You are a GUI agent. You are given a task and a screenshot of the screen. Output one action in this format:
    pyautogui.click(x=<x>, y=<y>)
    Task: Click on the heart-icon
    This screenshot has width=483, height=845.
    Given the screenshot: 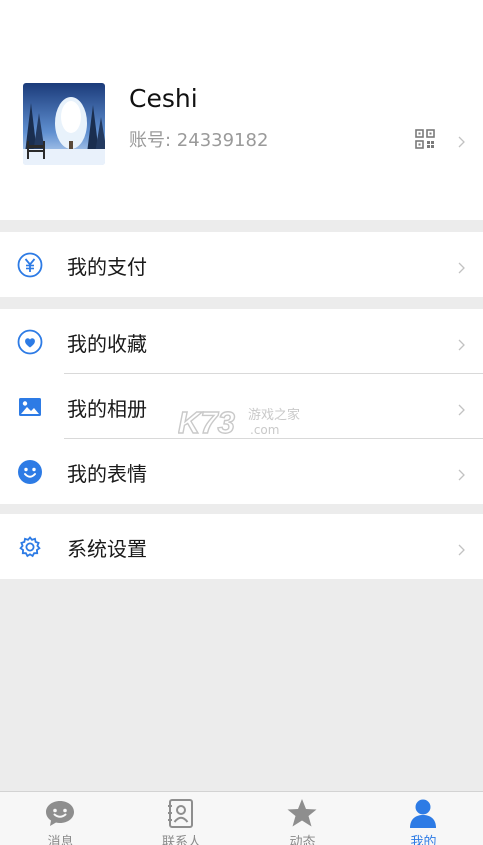 What is the action you would take?
    pyautogui.click(x=30, y=342)
    